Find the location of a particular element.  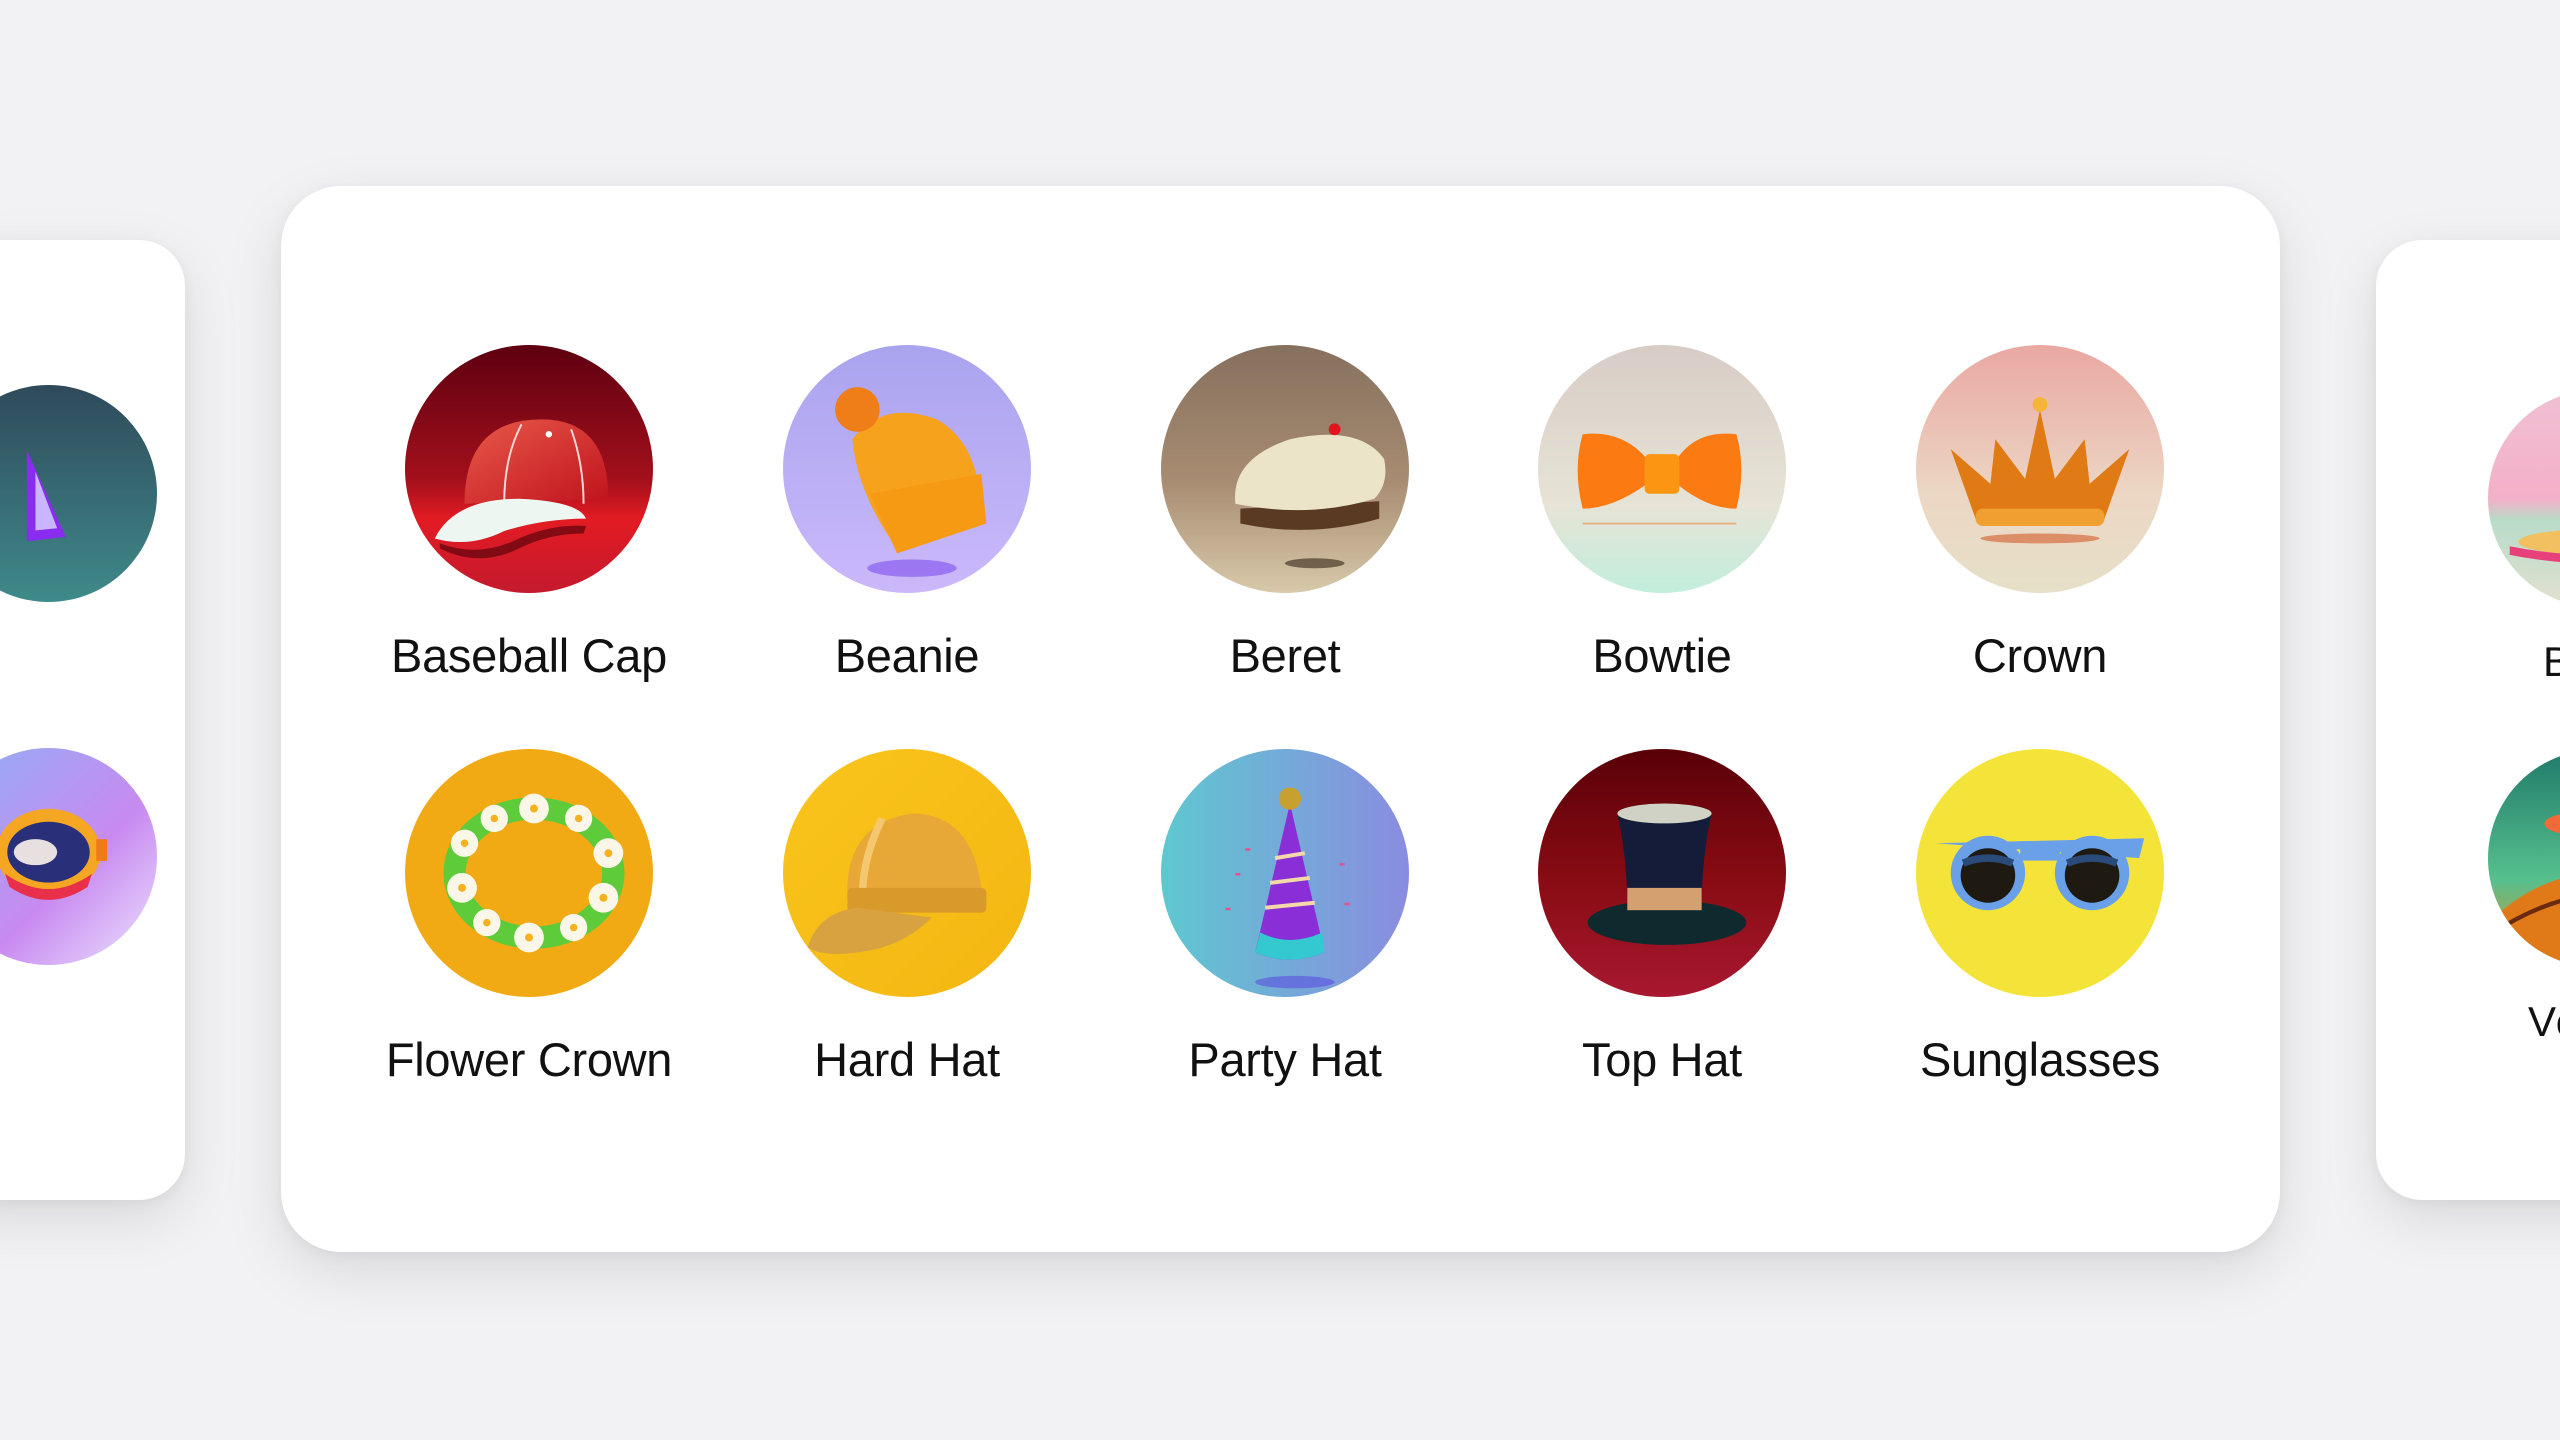

next-card: B Vc is located at coordinates (2468, 720).